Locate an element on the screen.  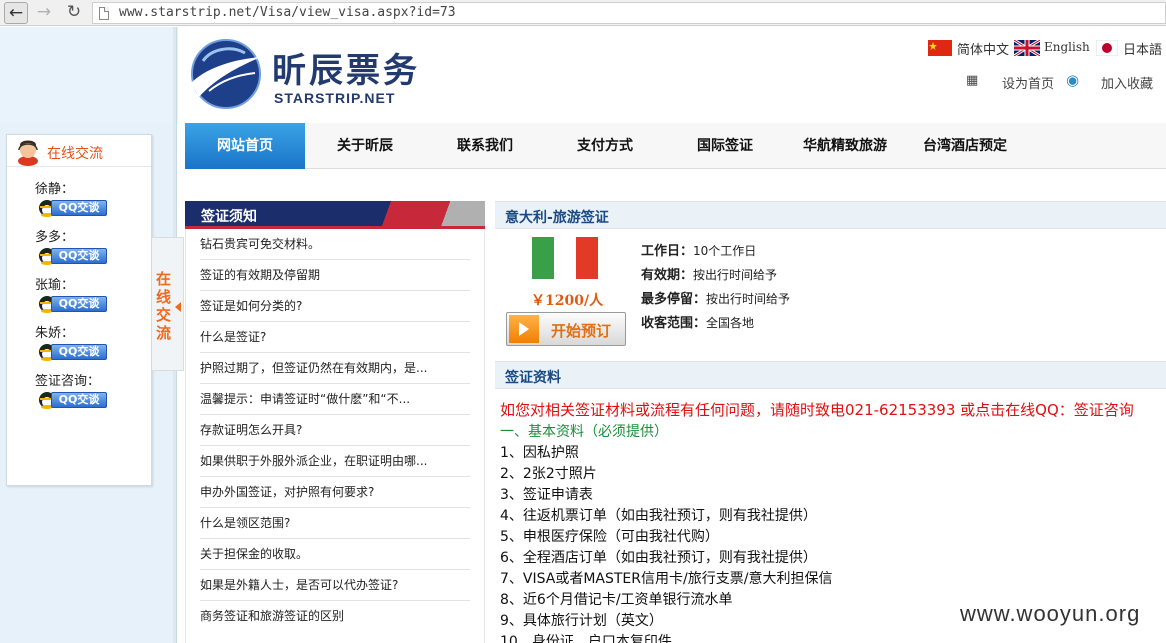
note-link: 商务签证和旅游签证的区别 is located at coordinates (335, 616).